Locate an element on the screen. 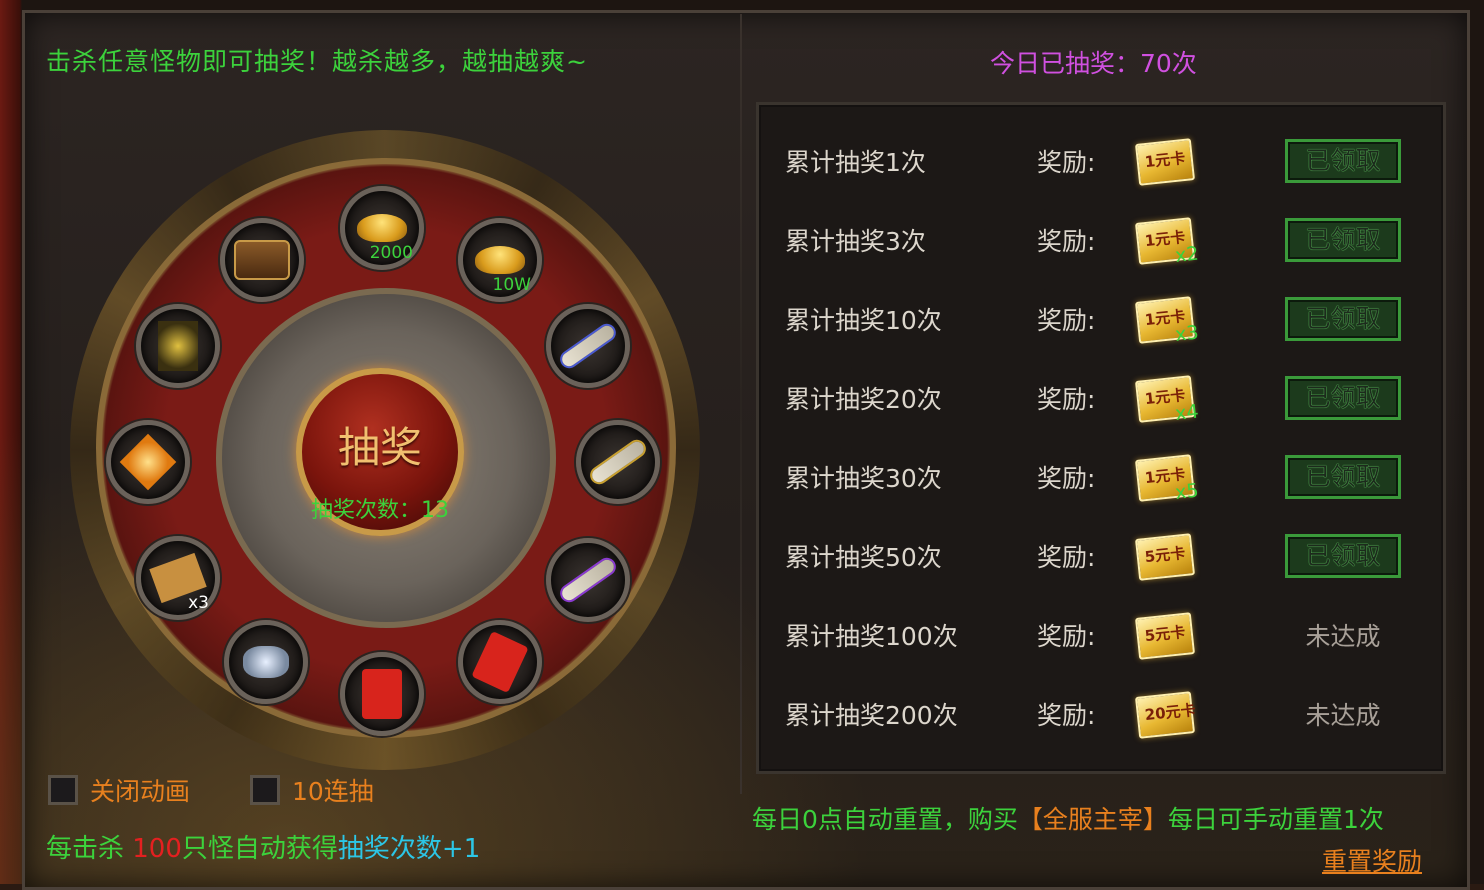  slot-qty: x3 is located at coordinates (198, 603).